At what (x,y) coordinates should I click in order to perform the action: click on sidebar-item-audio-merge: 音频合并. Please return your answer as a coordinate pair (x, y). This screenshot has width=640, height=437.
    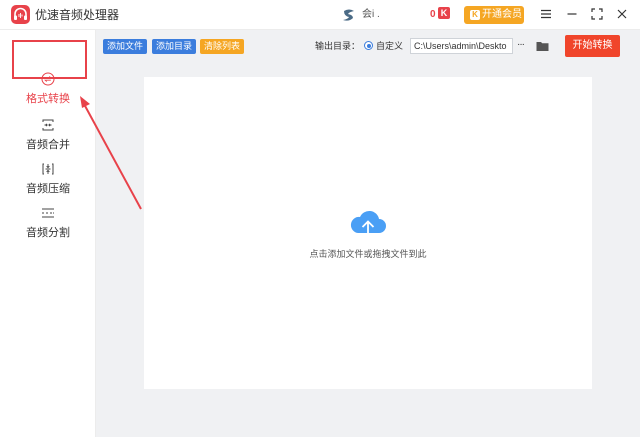
    Looking at the image, I should click on (48, 138).